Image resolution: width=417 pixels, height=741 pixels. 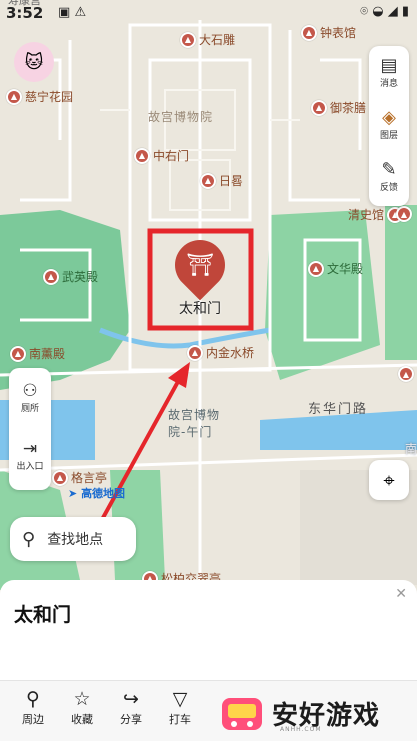 I want to click on poi-nei-jin-shui-qiao: ▲ 内金水桥, so click(x=220, y=352).